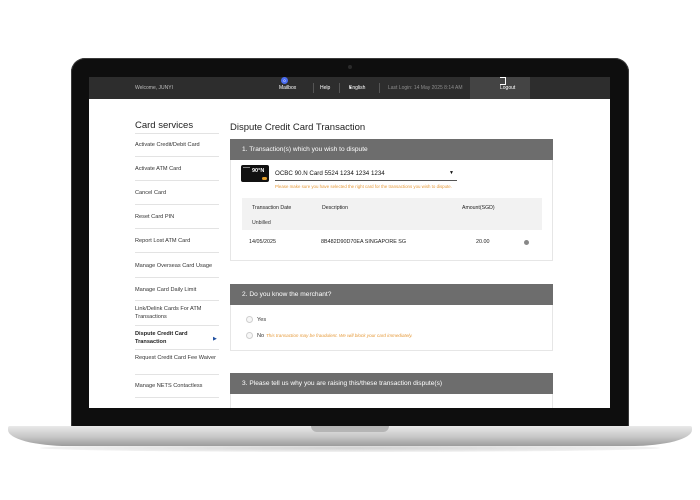 The width and height of the screenshot is (700, 500). Describe the element at coordinates (177, 313) in the screenshot. I see `sidebar-item-link-delink-cards: Link/Delink Cards For ATM Transactions` at that location.